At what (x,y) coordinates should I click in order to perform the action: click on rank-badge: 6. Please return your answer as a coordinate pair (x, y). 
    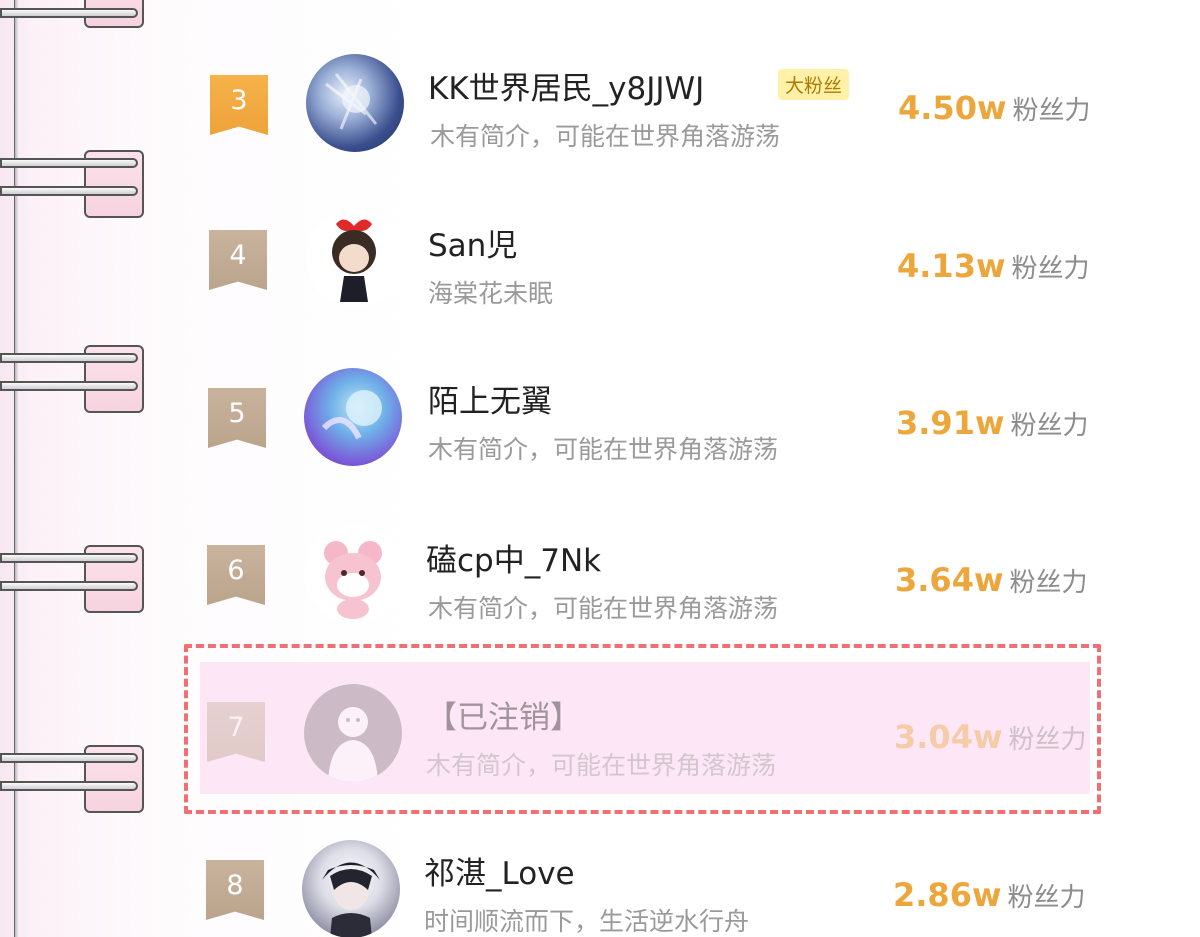
    Looking at the image, I should click on (236, 575).